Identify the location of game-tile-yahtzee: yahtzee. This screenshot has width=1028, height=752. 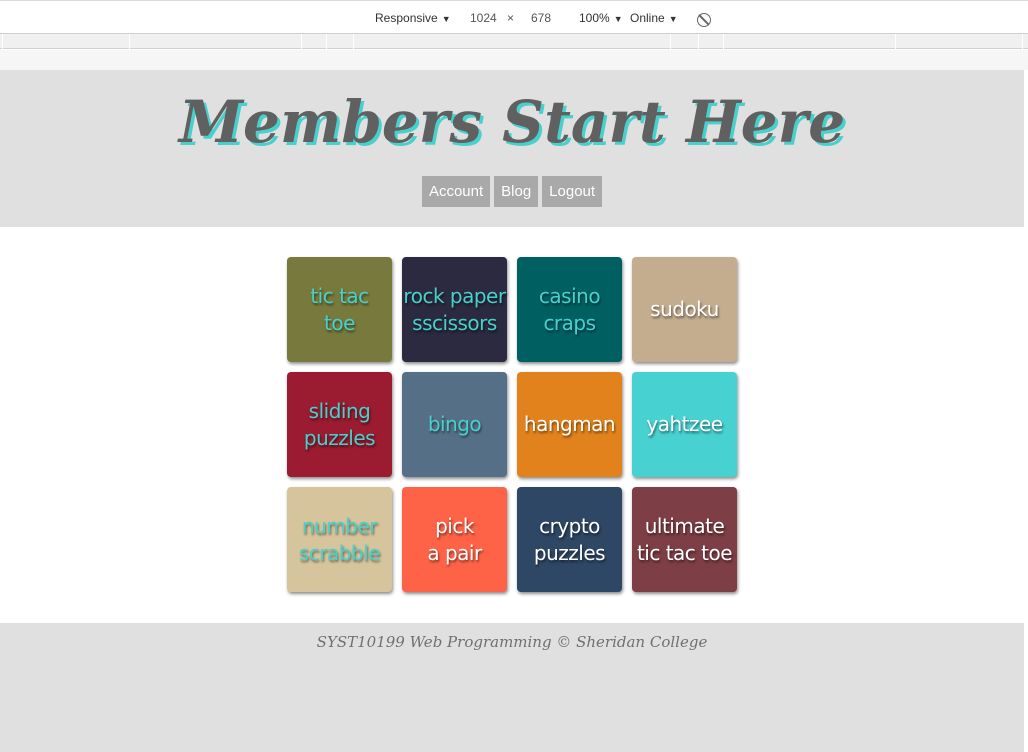
(684, 424).